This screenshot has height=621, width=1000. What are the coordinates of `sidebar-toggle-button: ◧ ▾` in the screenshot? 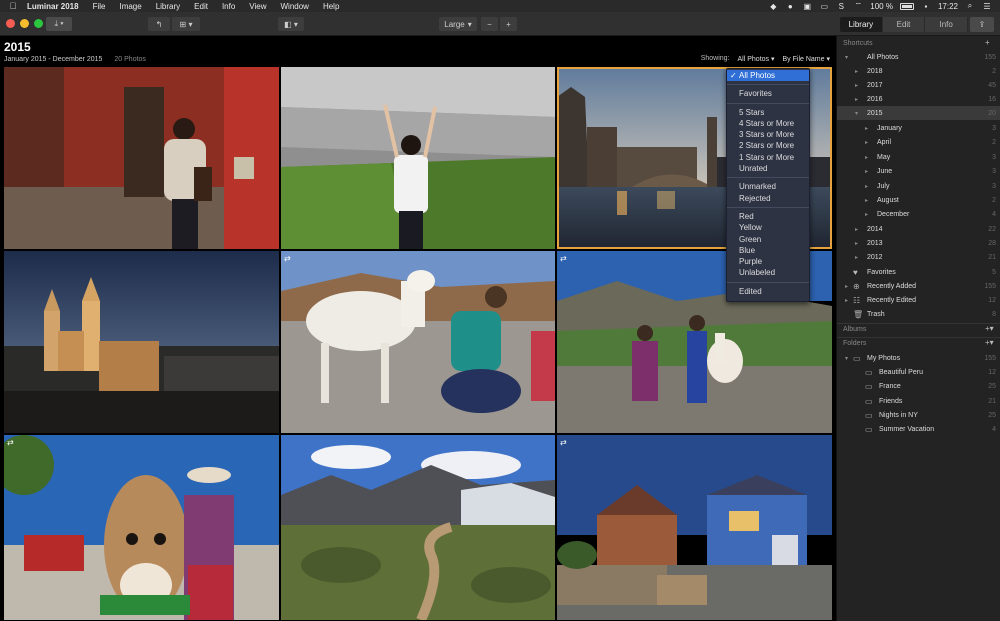 It's located at (291, 24).